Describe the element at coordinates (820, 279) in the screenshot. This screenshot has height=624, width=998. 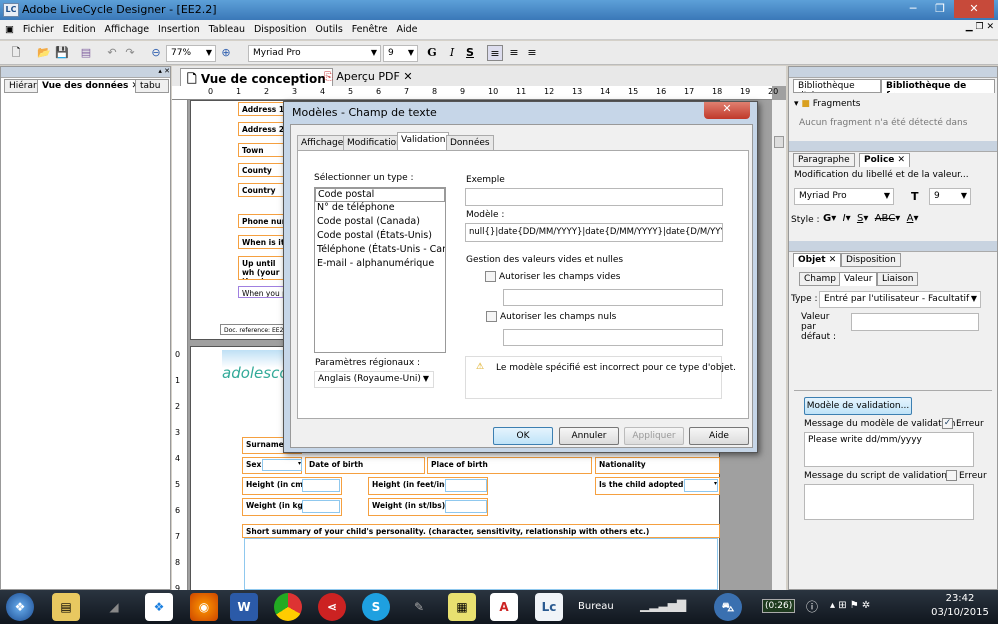
I see `tab-field: Champ` at that location.